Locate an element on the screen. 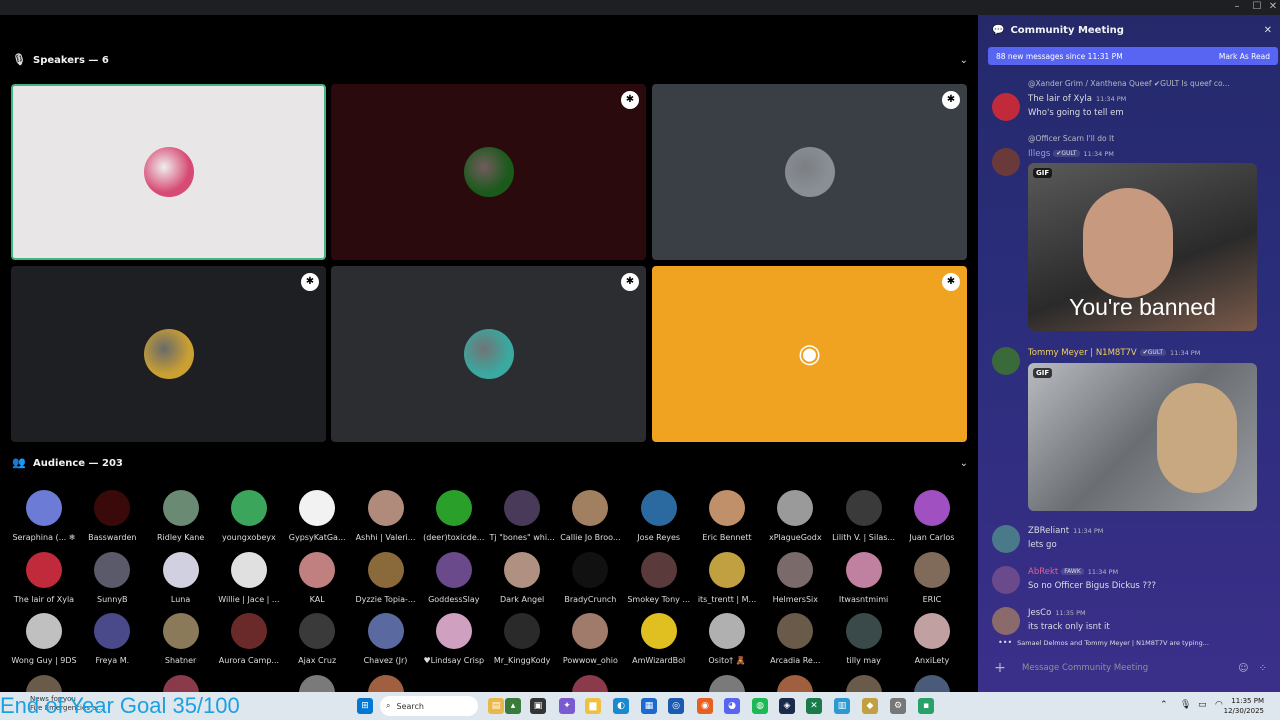 The height and width of the screenshot is (720, 1280). display-icon: ▭ is located at coordinates (1202, 705).